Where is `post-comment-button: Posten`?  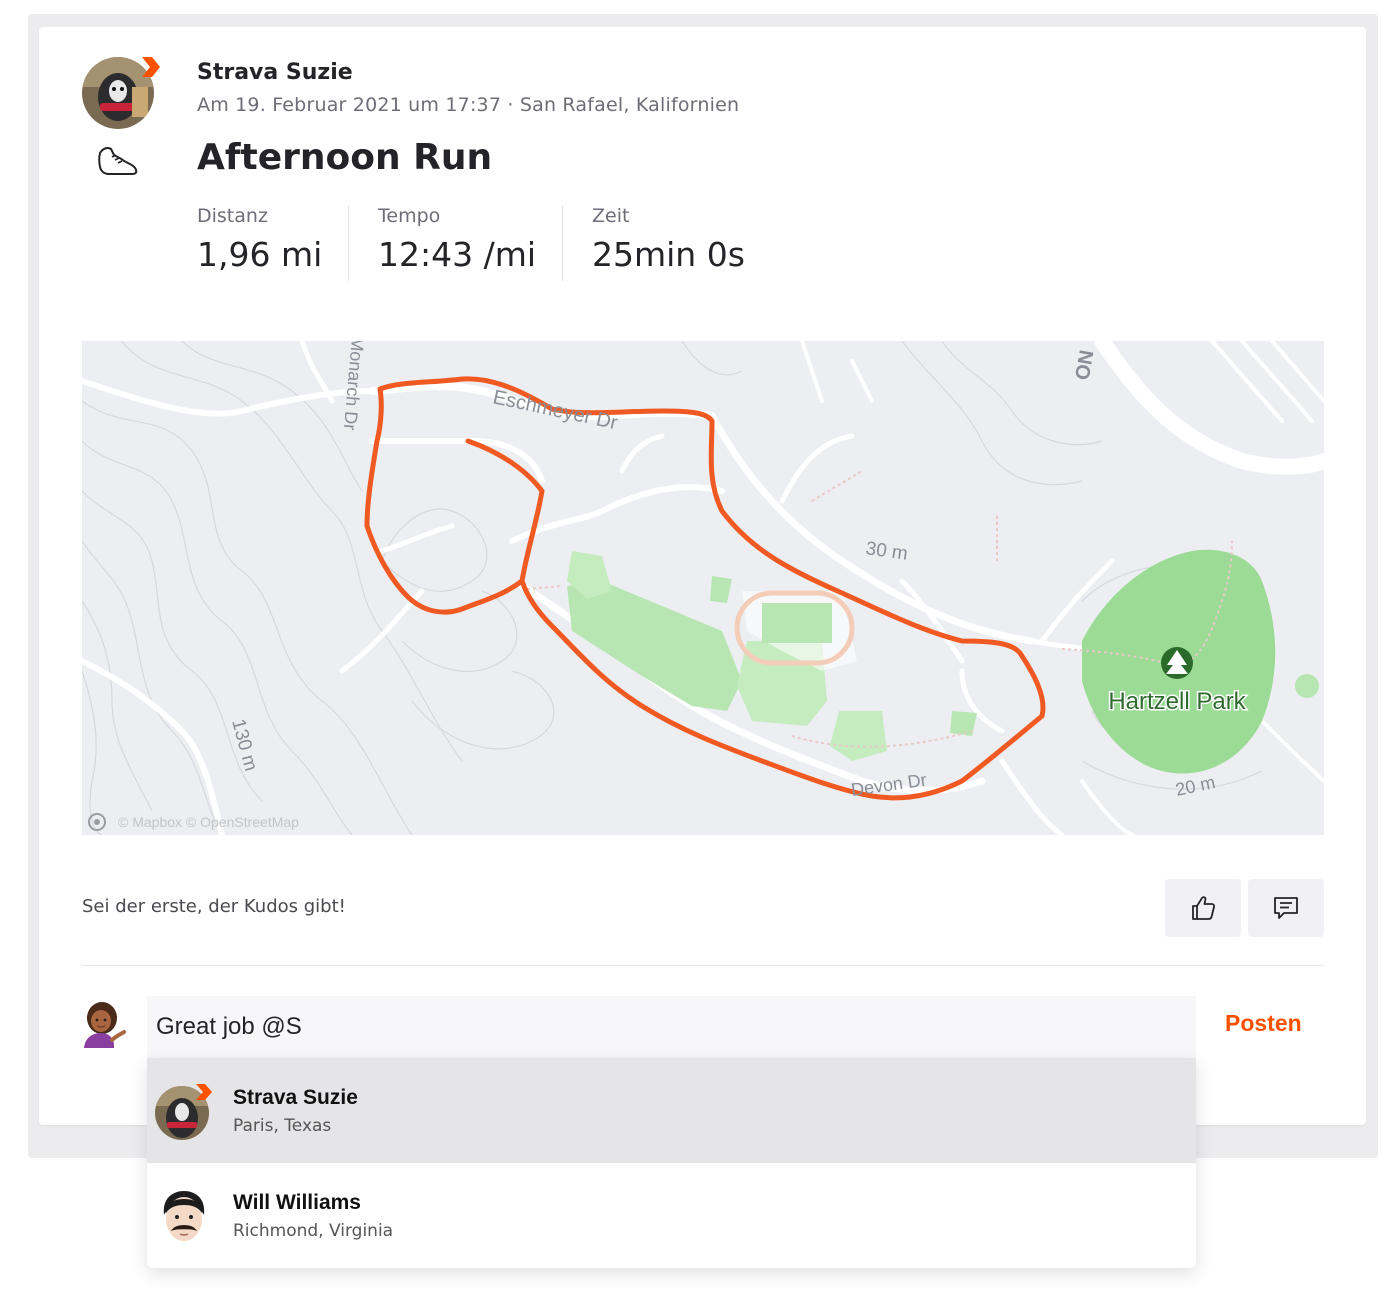
post-comment-button: Posten is located at coordinates (1263, 1023).